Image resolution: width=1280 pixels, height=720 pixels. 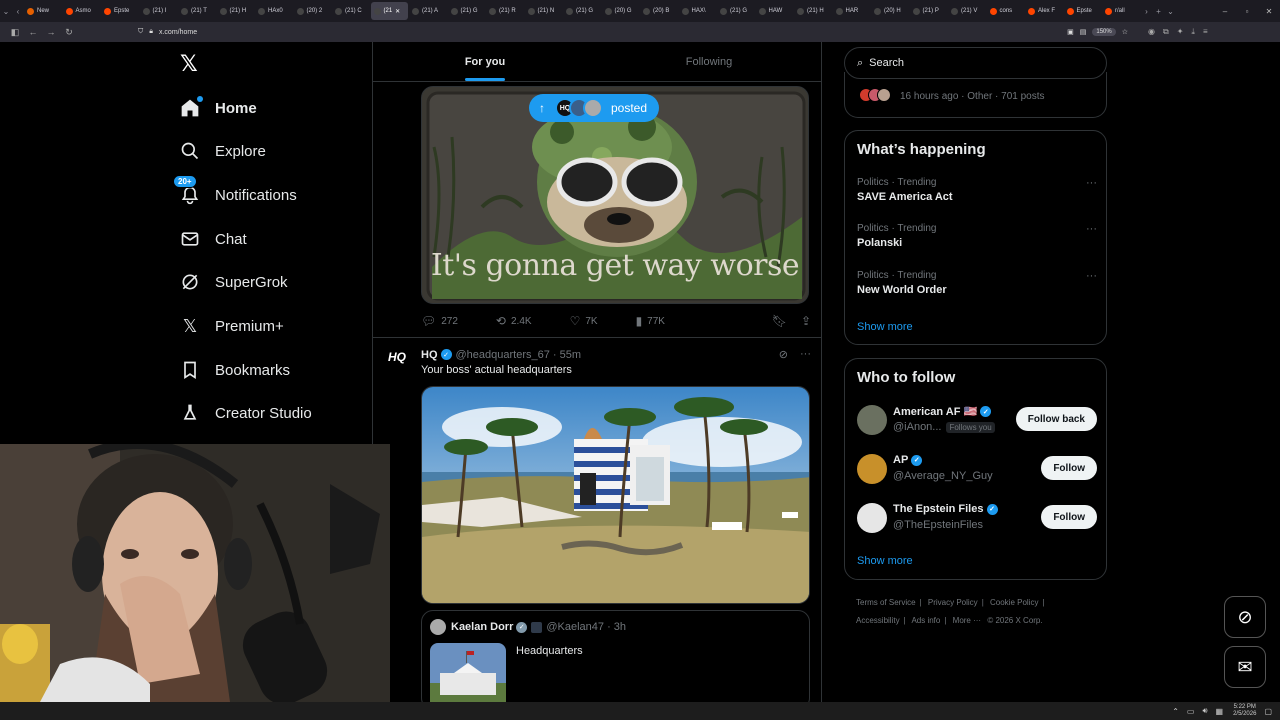 I want to click on url-text: x.com/home, so click(x=178, y=32).